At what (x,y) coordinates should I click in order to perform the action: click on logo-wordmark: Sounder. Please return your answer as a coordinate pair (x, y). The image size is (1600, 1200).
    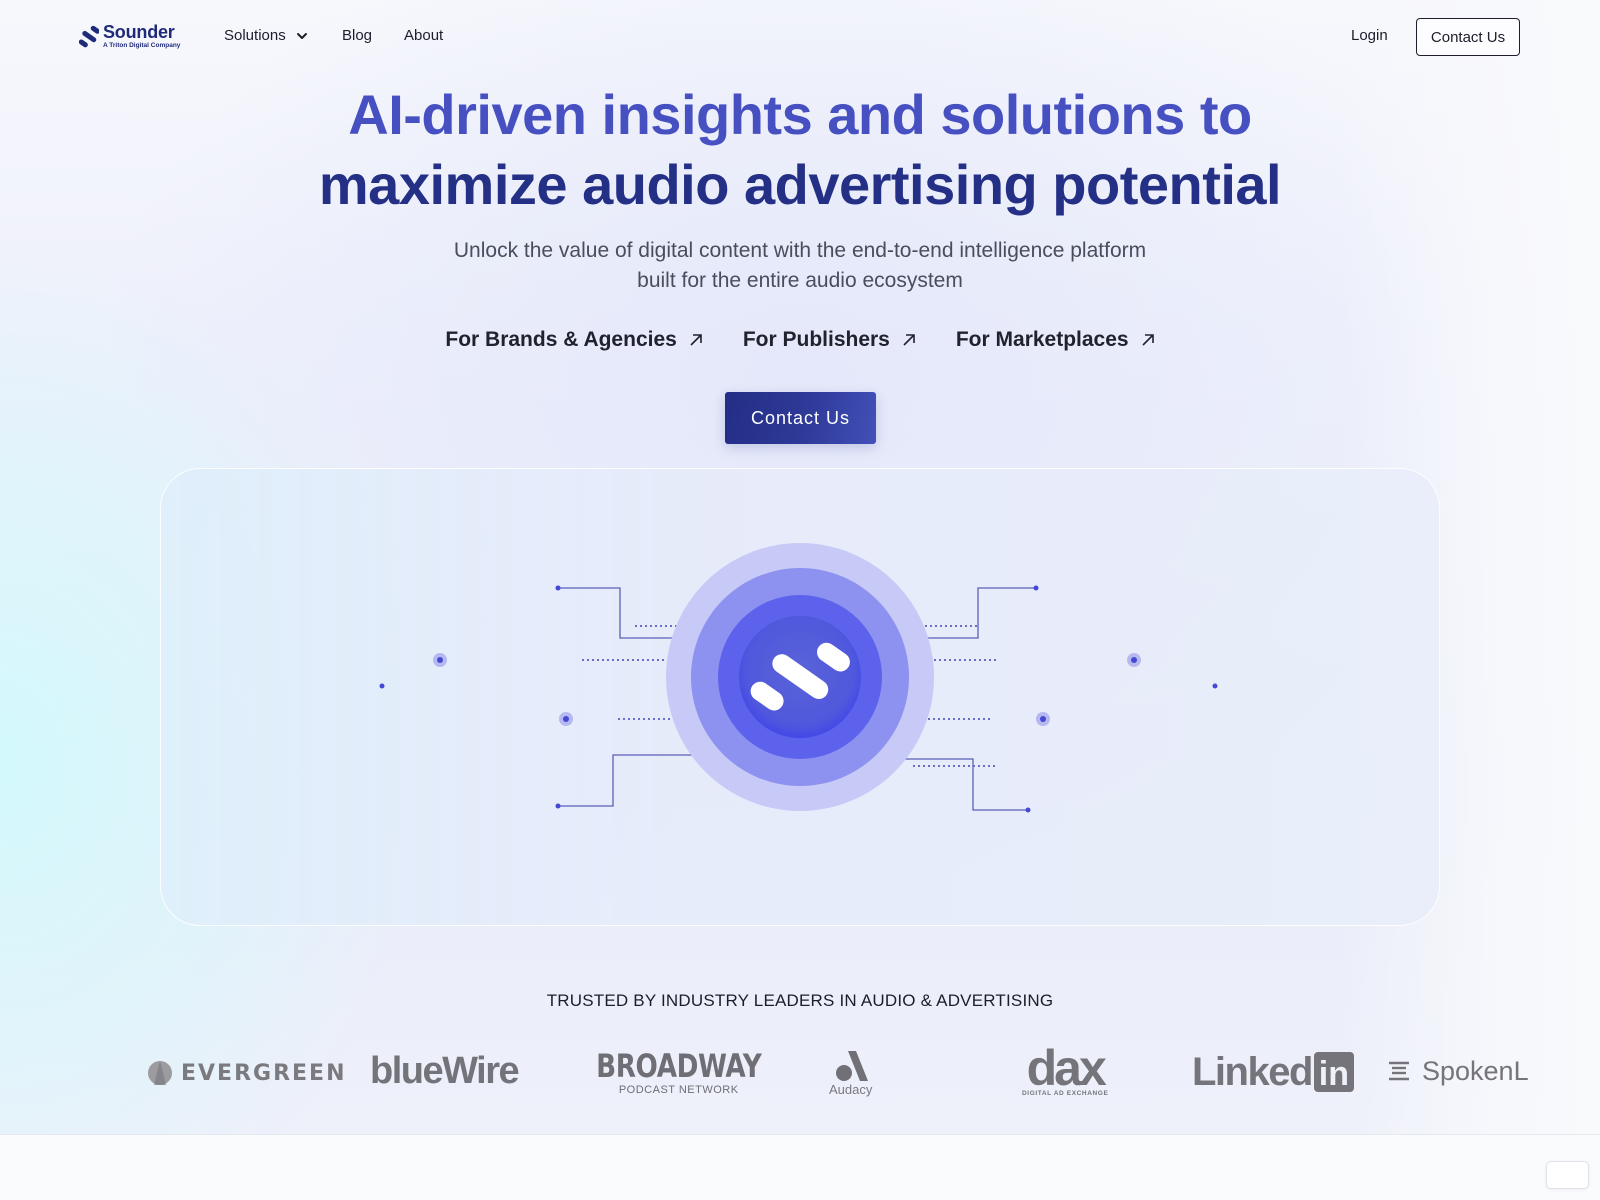
    Looking at the image, I should click on (139, 32).